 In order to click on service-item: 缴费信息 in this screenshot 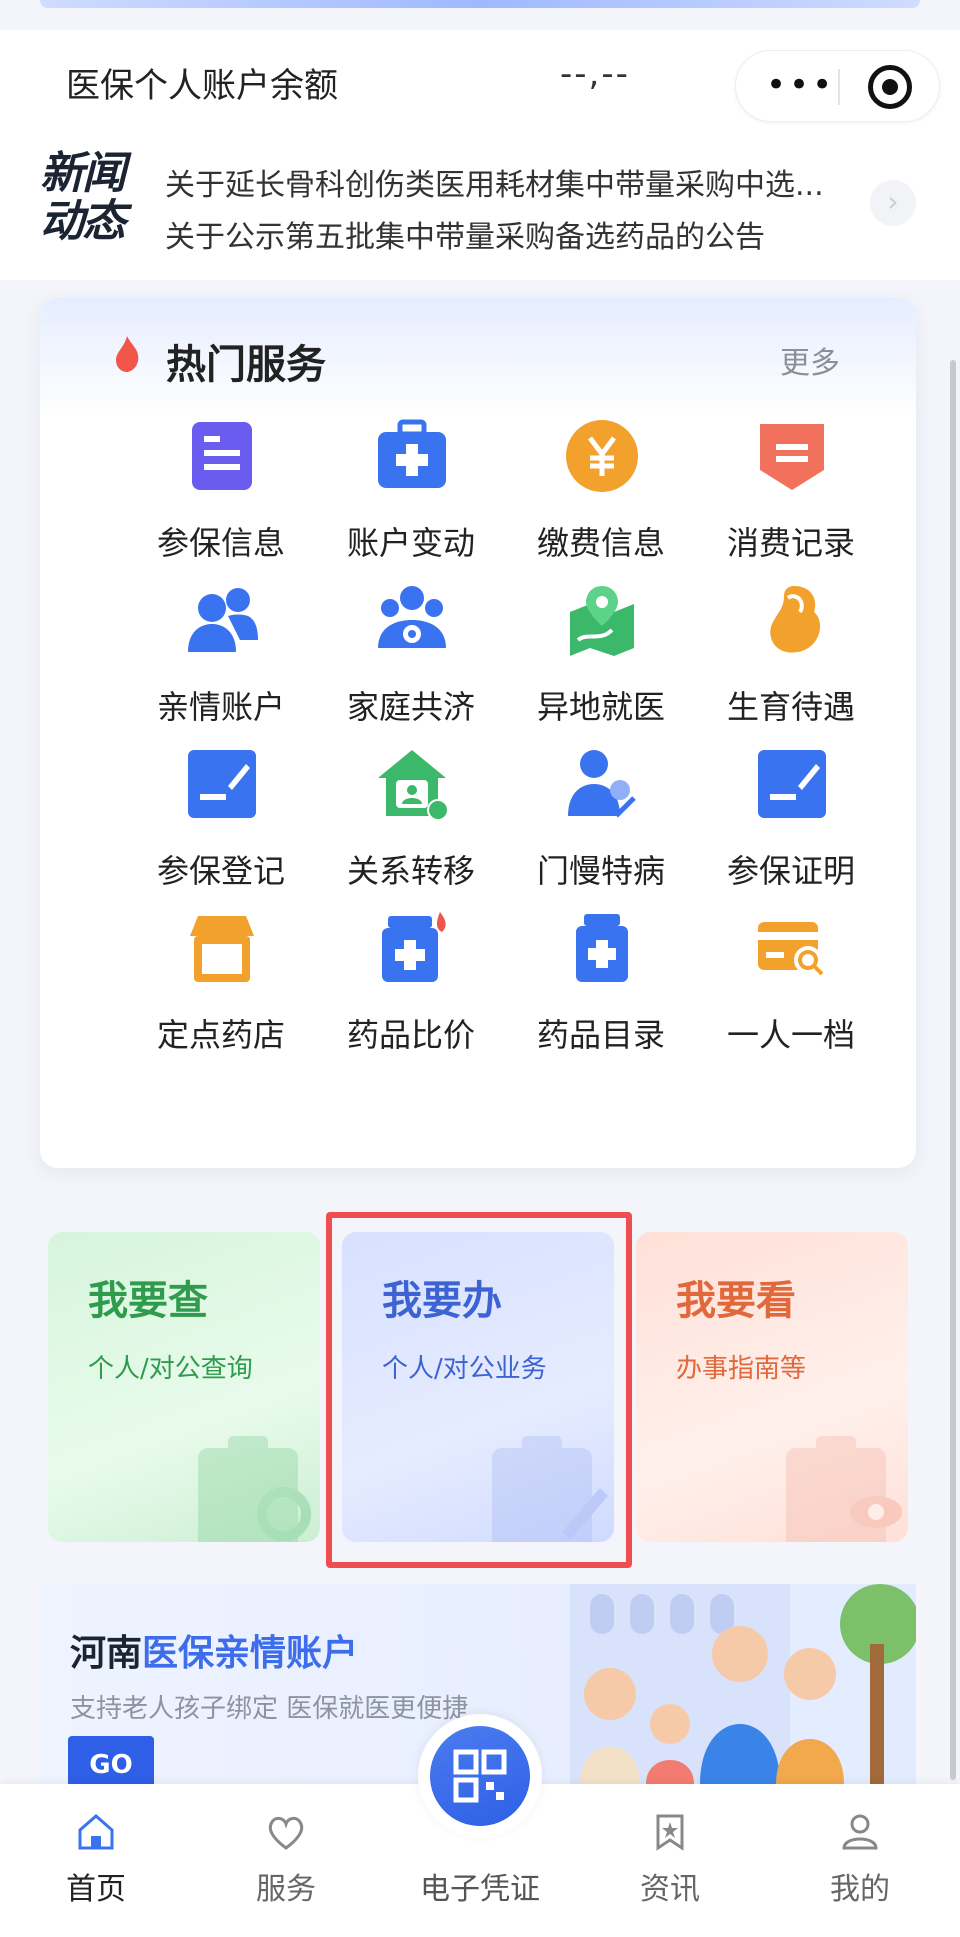, I will do `click(601, 498)`.